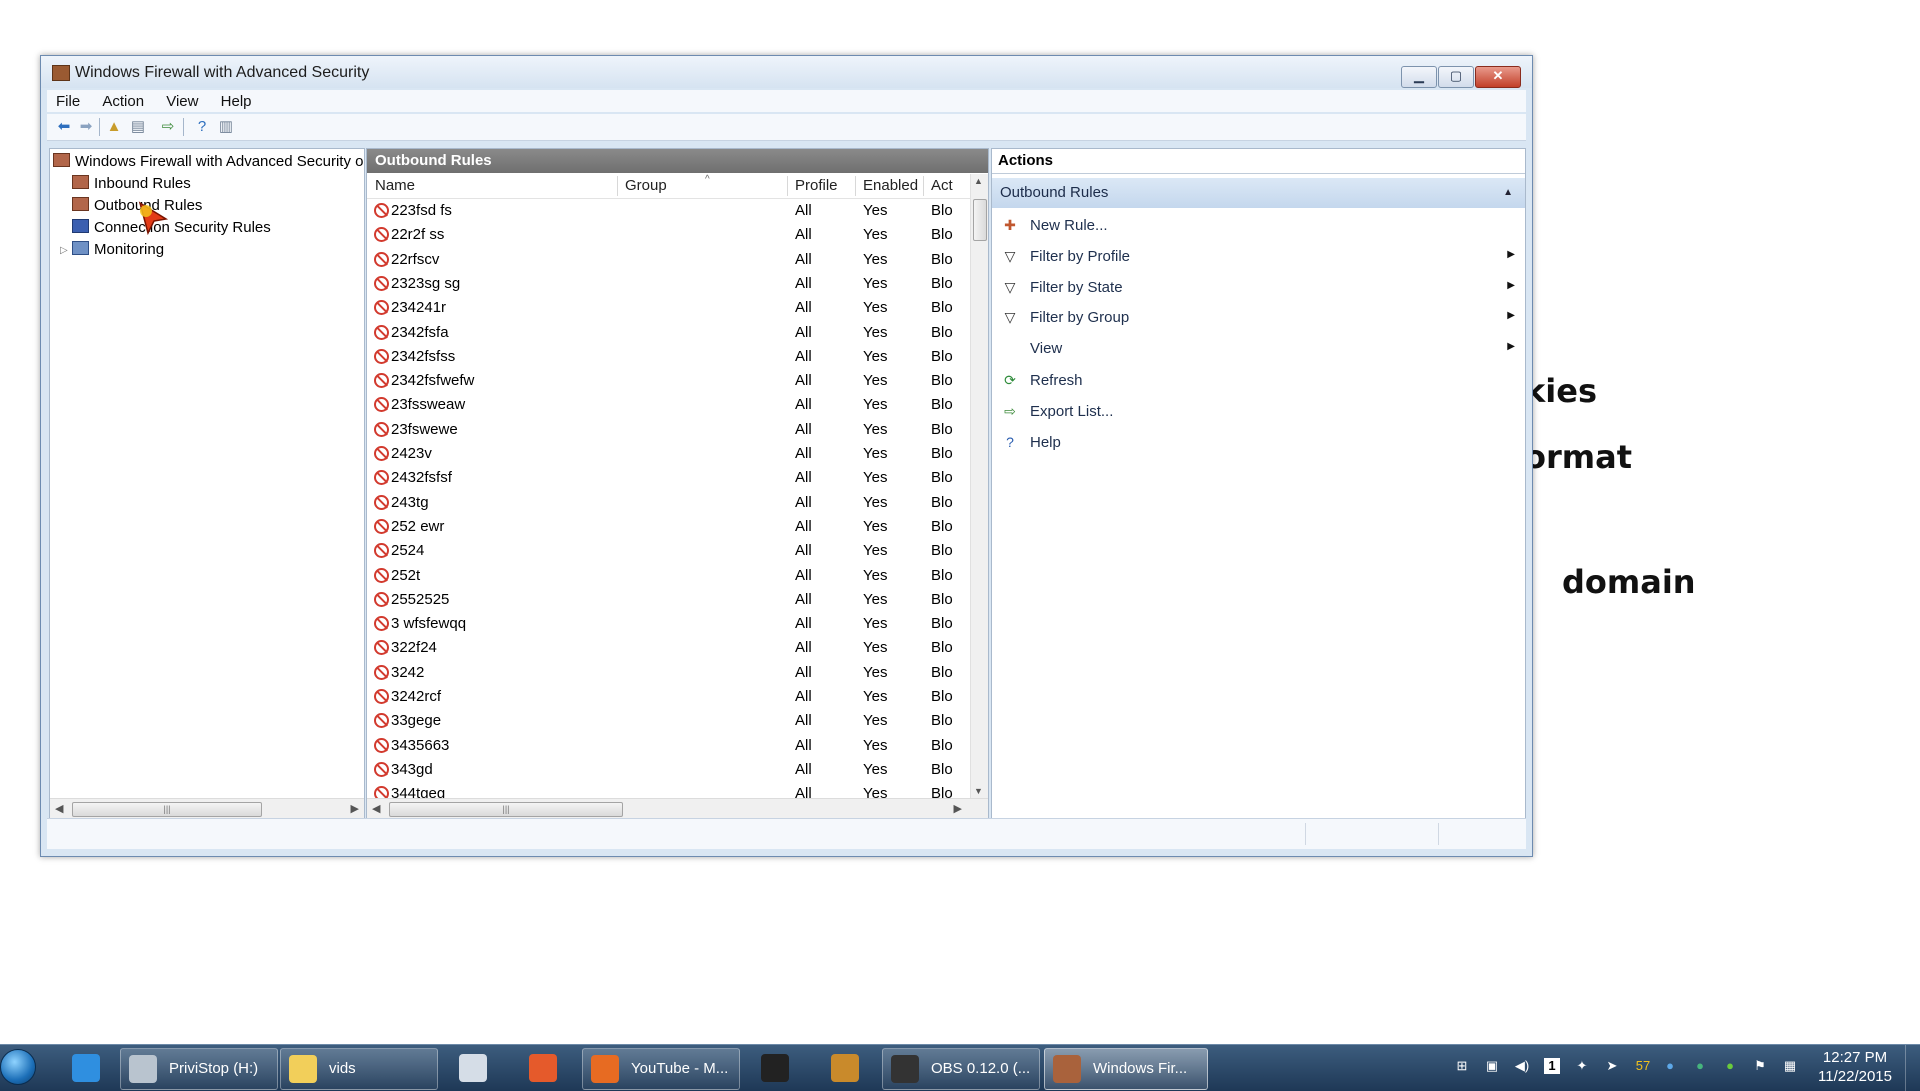 This screenshot has height=1091, width=1920. I want to click on collapse-arrow-icon: ▲, so click(1508, 193).